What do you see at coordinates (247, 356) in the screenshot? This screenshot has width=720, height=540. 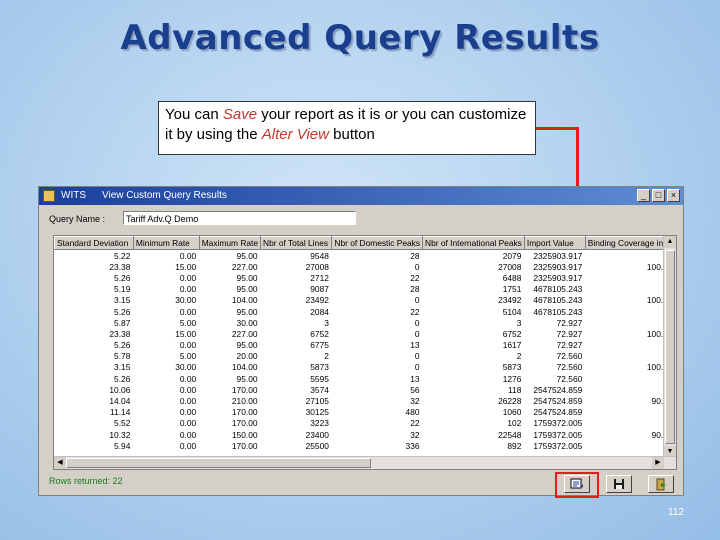 I see `table-cell: 20.00` at bounding box center [247, 356].